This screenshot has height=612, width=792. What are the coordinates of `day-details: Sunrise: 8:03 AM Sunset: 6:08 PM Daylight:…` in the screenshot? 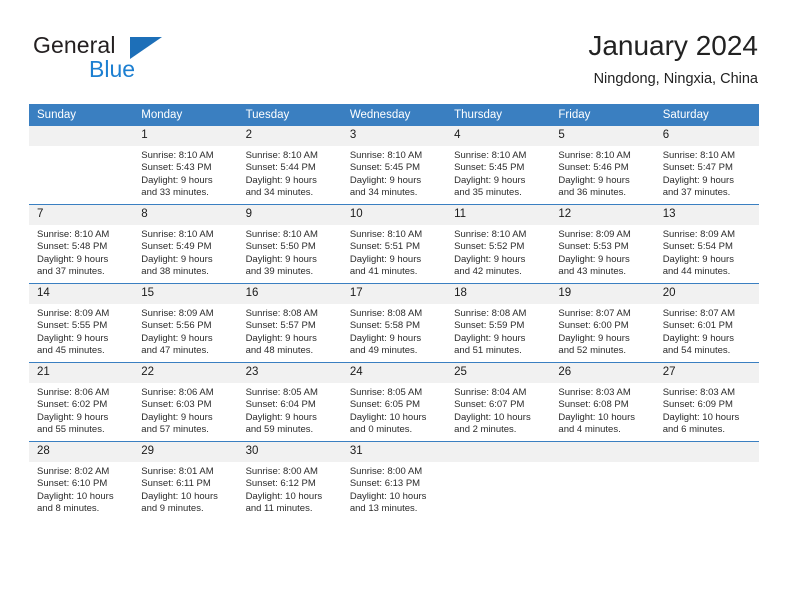 It's located at (602, 410).